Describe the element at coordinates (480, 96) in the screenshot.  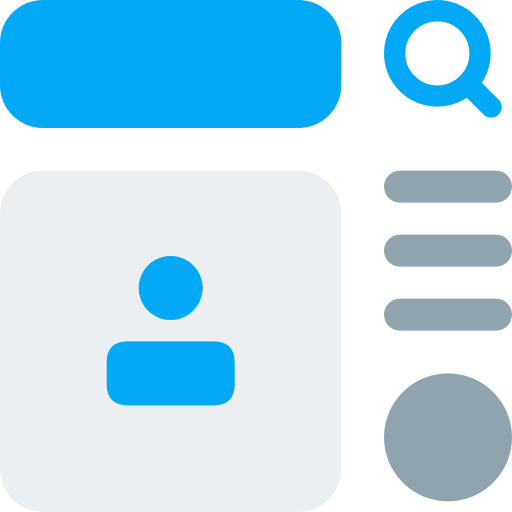
I see `search-icon-handle` at that location.